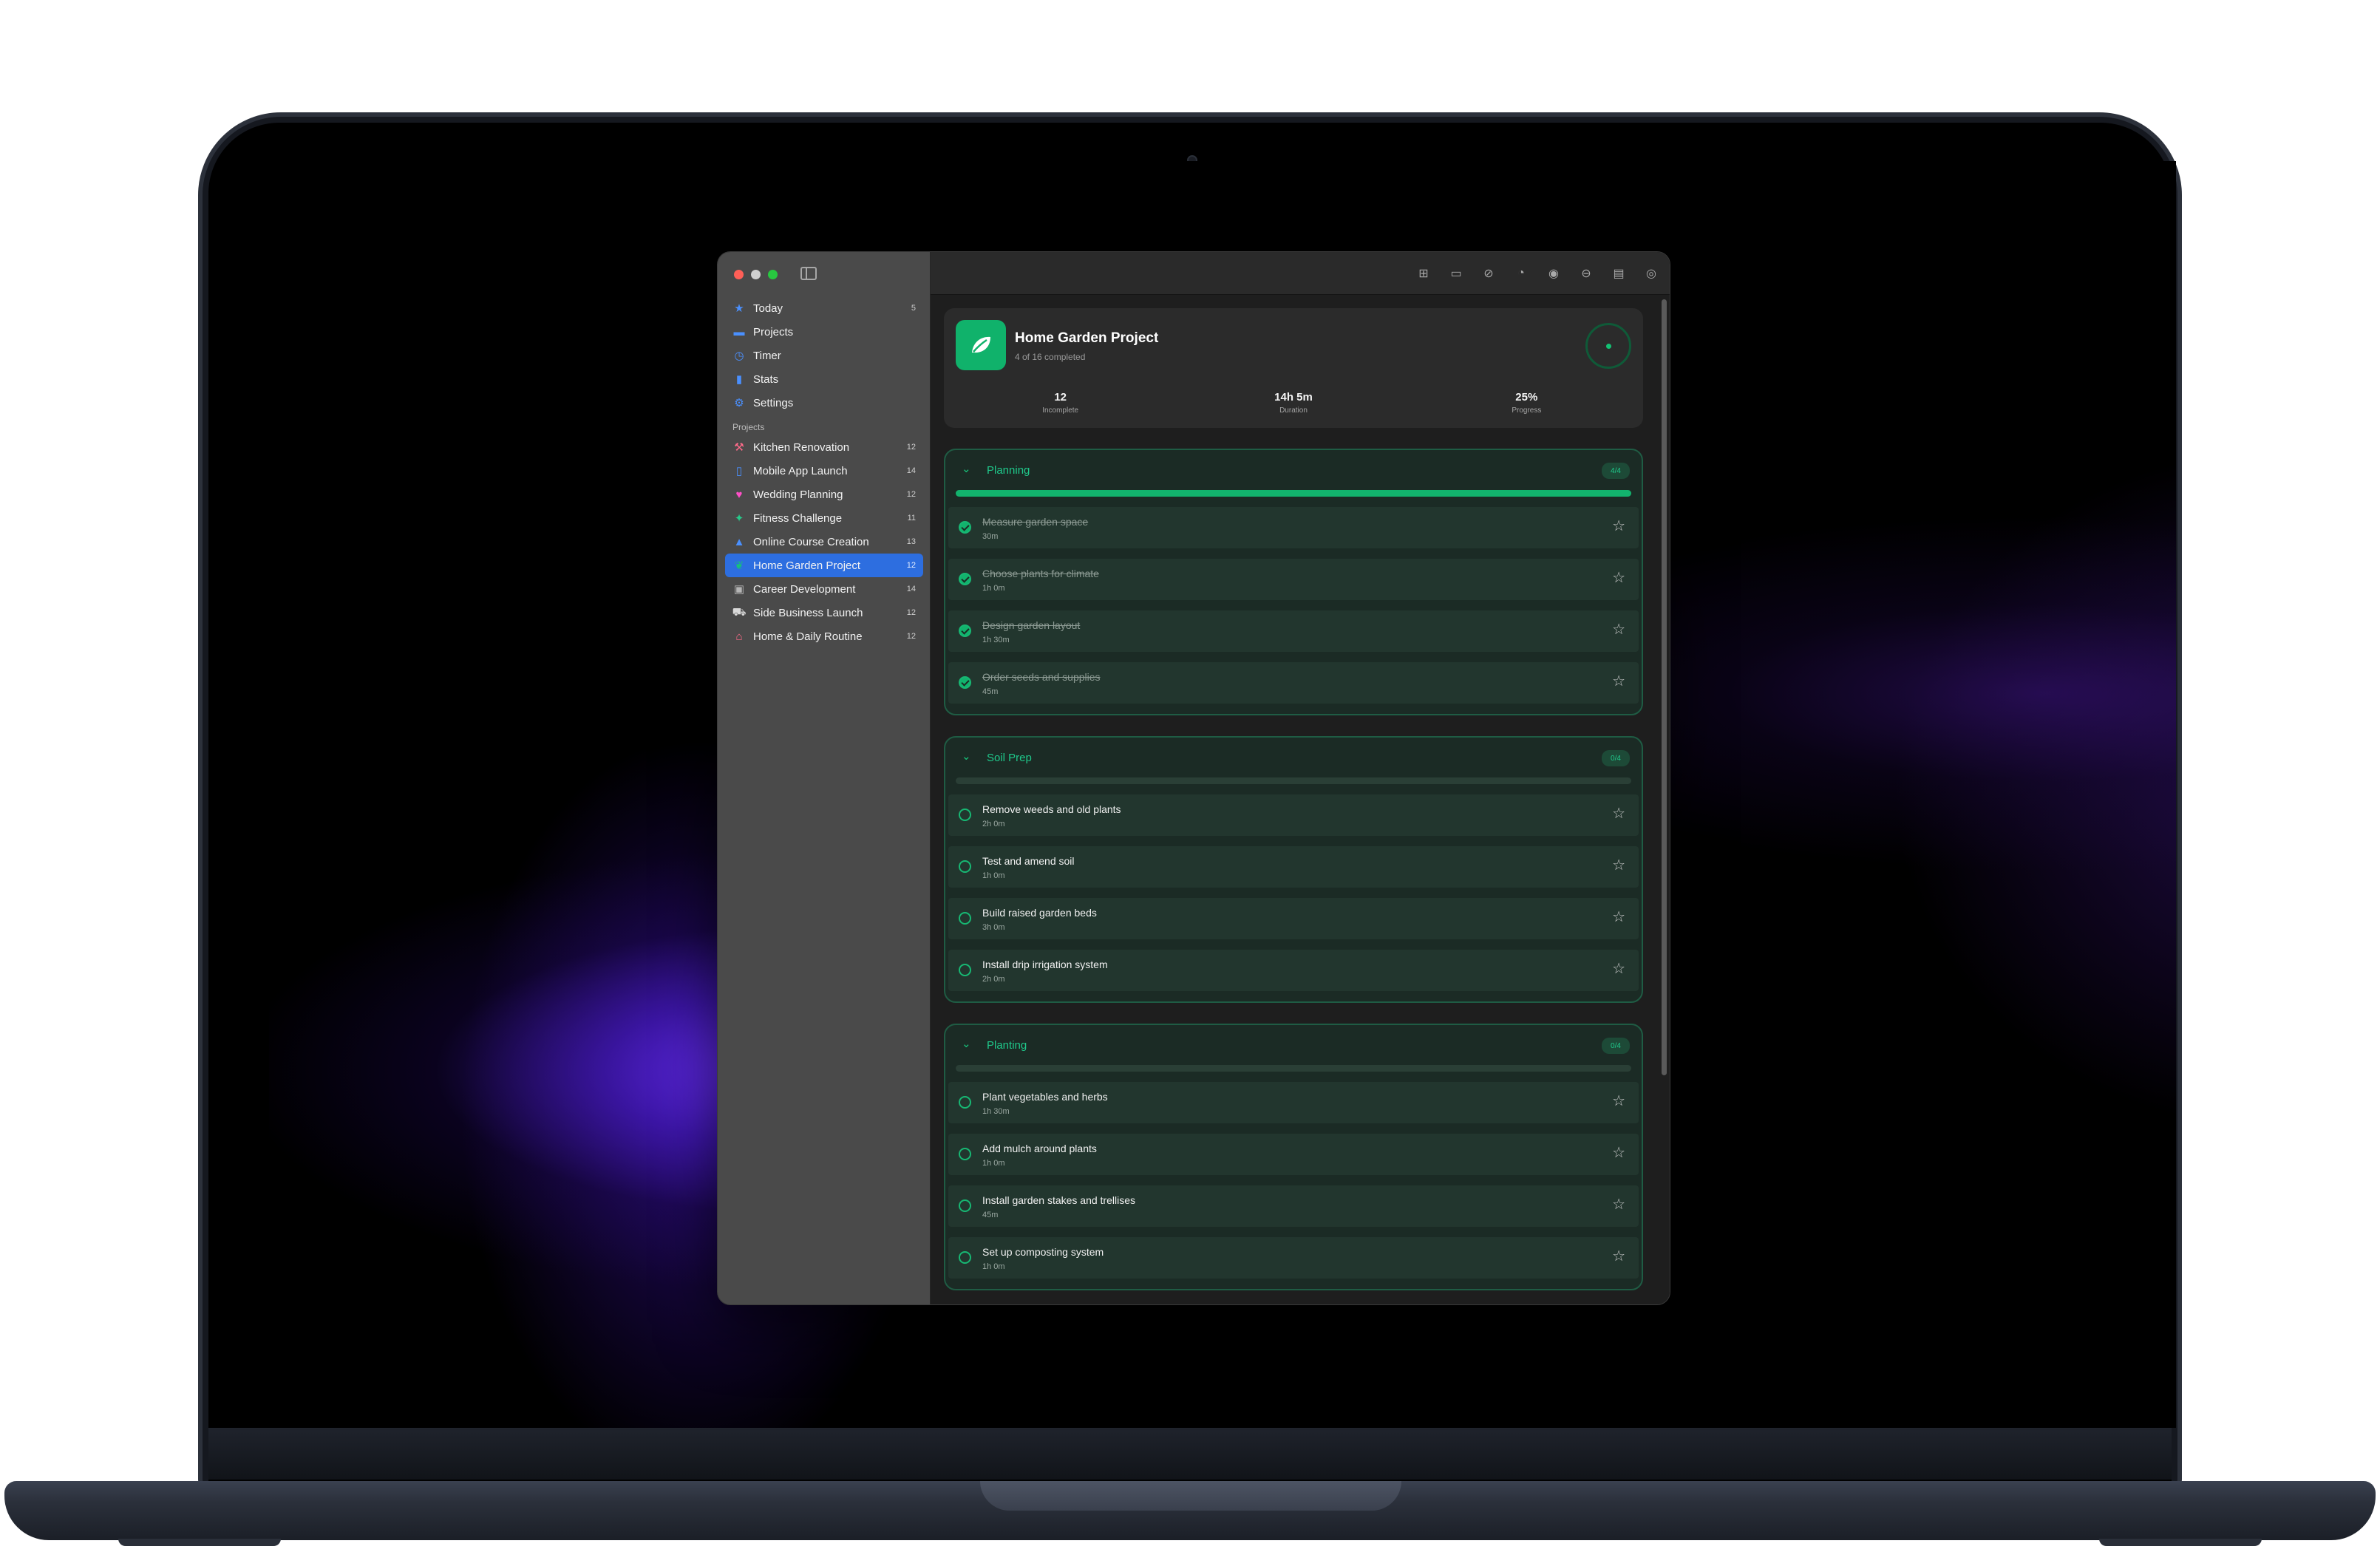 Image resolution: width=2380 pixels, height=1552 pixels. What do you see at coordinates (807, 565) in the screenshot?
I see `sidebar-item-label: Home Garden Project` at bounding box center [807, 565].